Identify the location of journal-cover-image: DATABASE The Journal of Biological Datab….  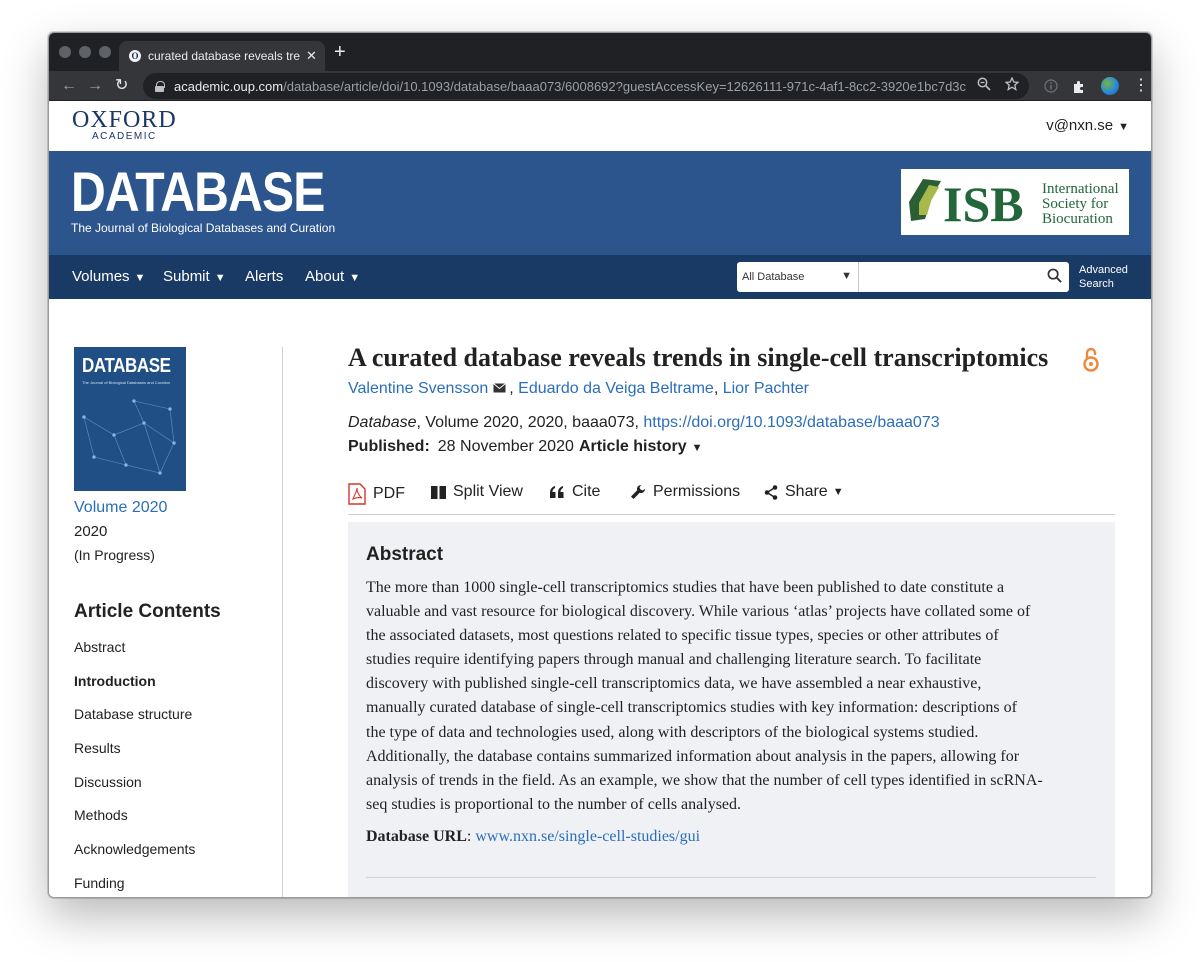
(130, 419).